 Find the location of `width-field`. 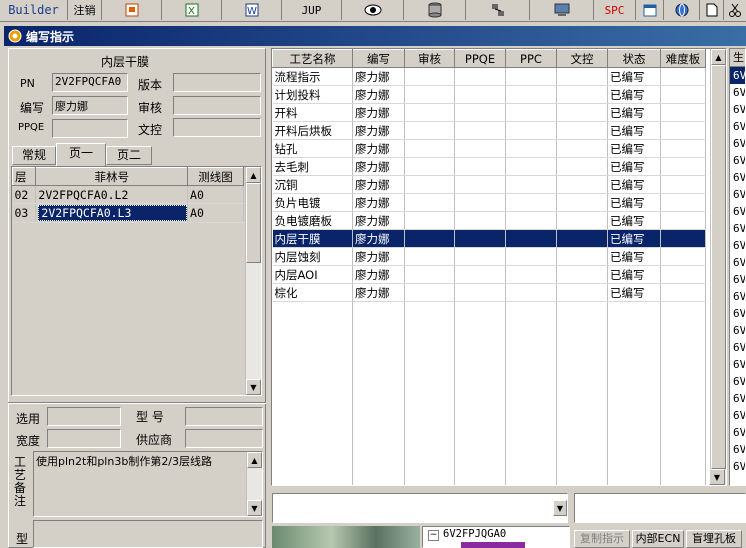

width-field is located at coordinates (84, 438).